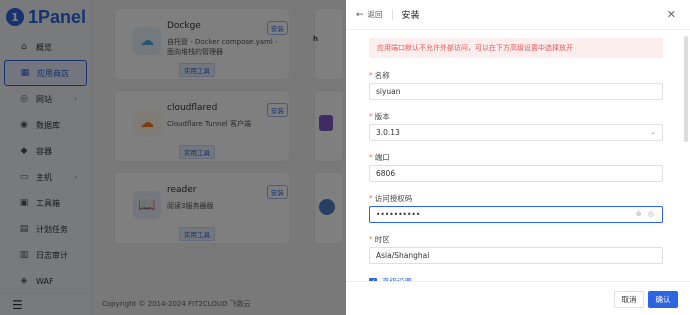 The height and width of the screenshot is (315, 690). I want to click on back-label: 返回, so click(375, 14).